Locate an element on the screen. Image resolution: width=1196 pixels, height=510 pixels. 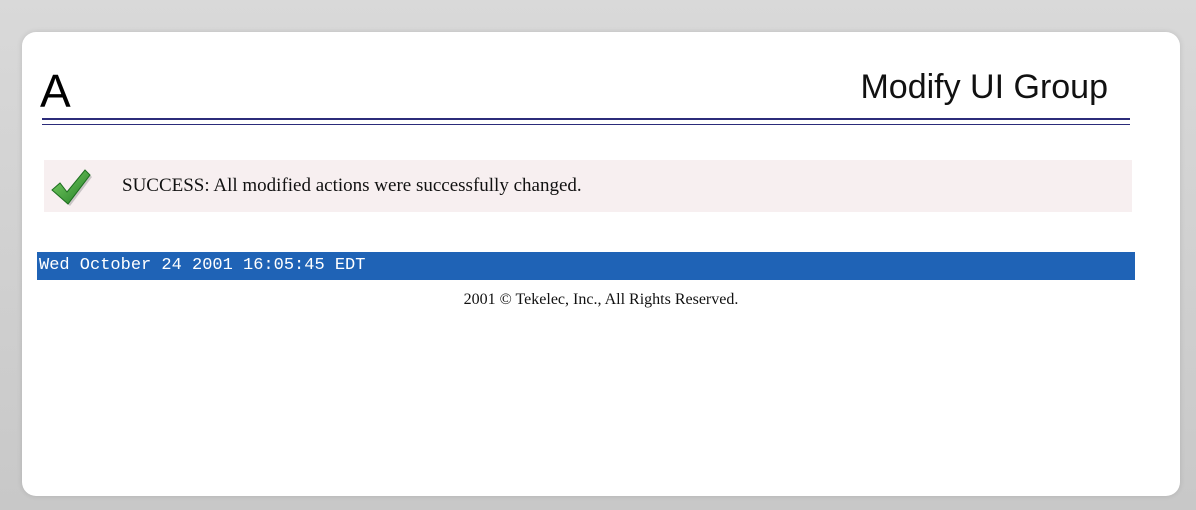
status-bar: Wed October 24 2001 16:05:45 EDT is located at coordinates (586, 266).